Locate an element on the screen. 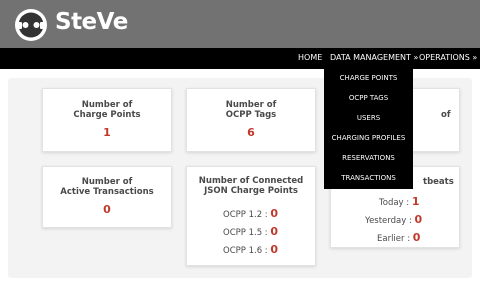 This screenshot has width=480, height=284. ocpp12-row: OCPP 1.2 : 0 is located at coordinates (250, 213).